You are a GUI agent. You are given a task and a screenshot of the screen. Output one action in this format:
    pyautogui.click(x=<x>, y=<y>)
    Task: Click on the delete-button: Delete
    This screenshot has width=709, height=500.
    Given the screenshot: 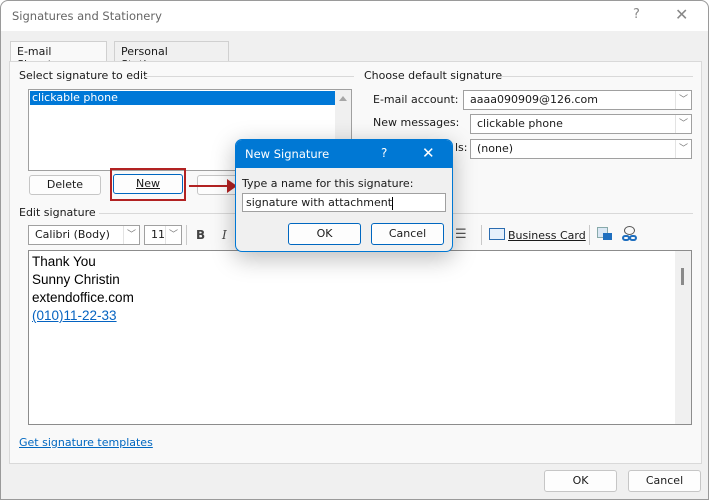 What is the action you would take?
    pyautogui.click(x=65, y=185)
    